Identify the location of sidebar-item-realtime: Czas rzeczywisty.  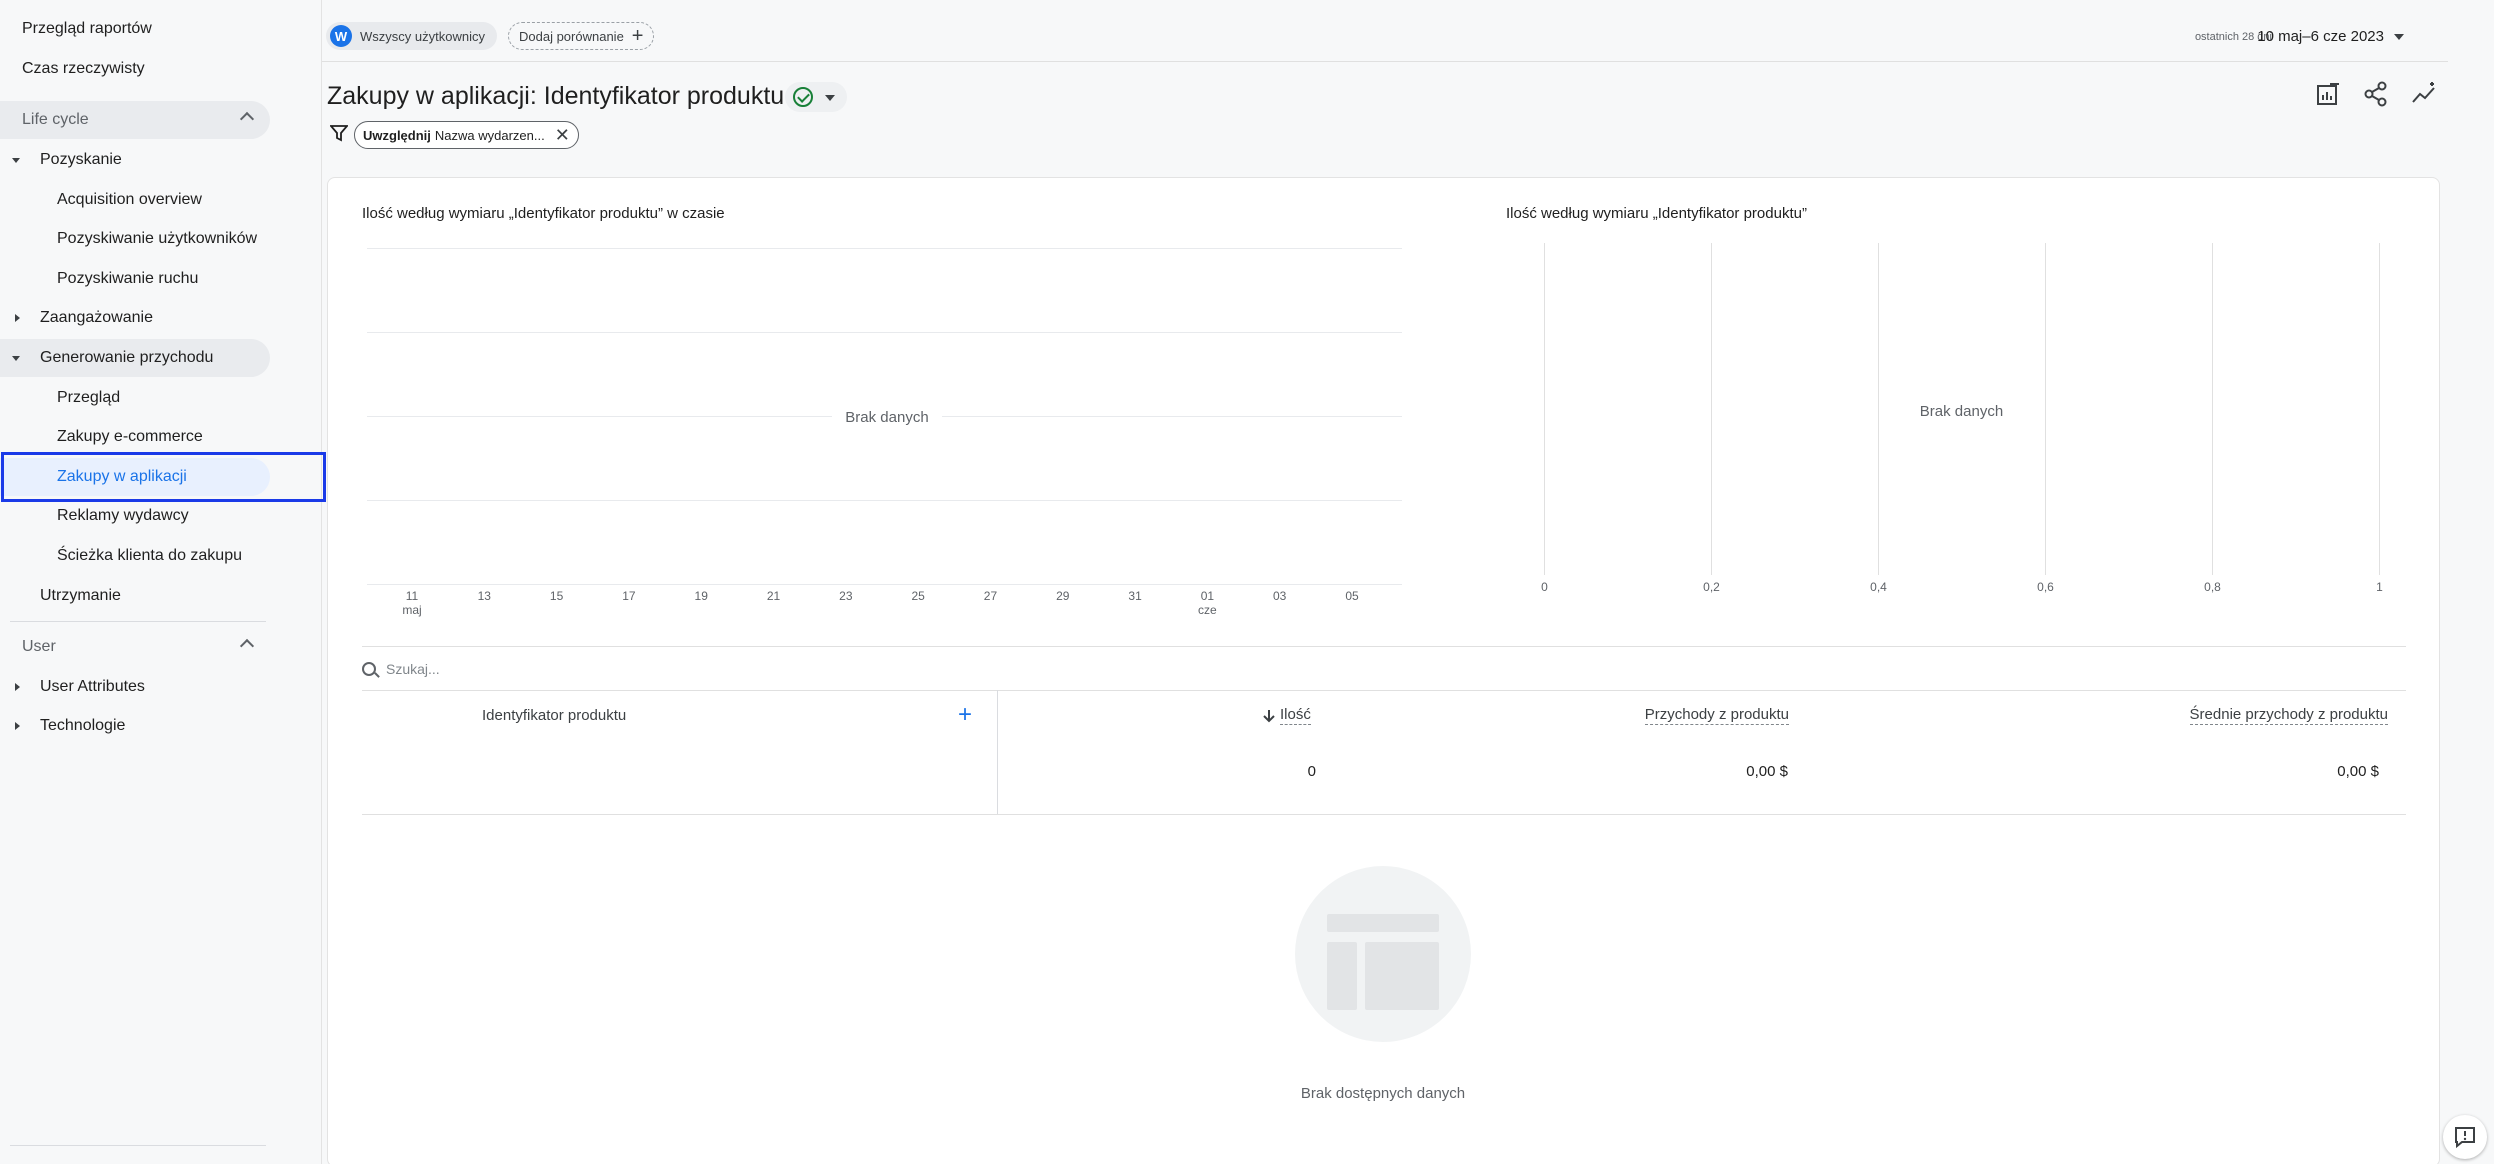
(135, 69).